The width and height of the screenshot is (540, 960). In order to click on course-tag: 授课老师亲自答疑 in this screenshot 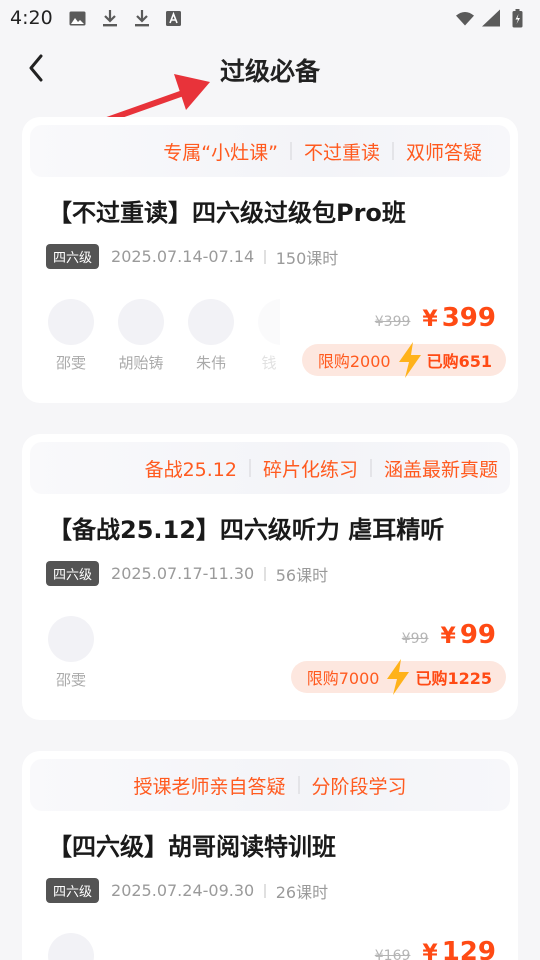, I will do `click(209, 786)`.